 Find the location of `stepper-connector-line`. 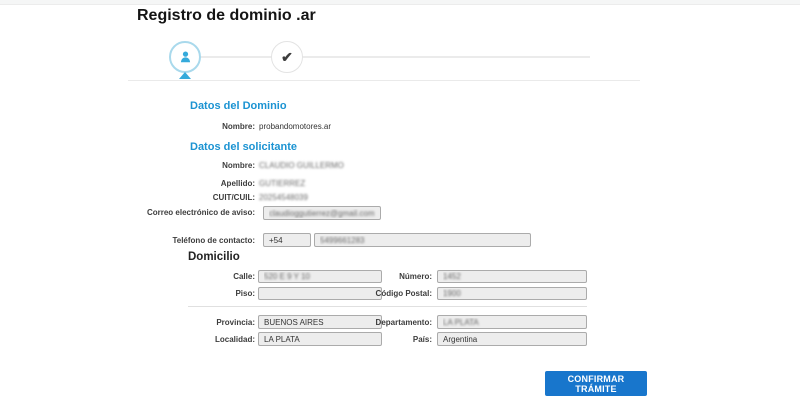

stepper-connector-line is located at coordinates (387, 57).